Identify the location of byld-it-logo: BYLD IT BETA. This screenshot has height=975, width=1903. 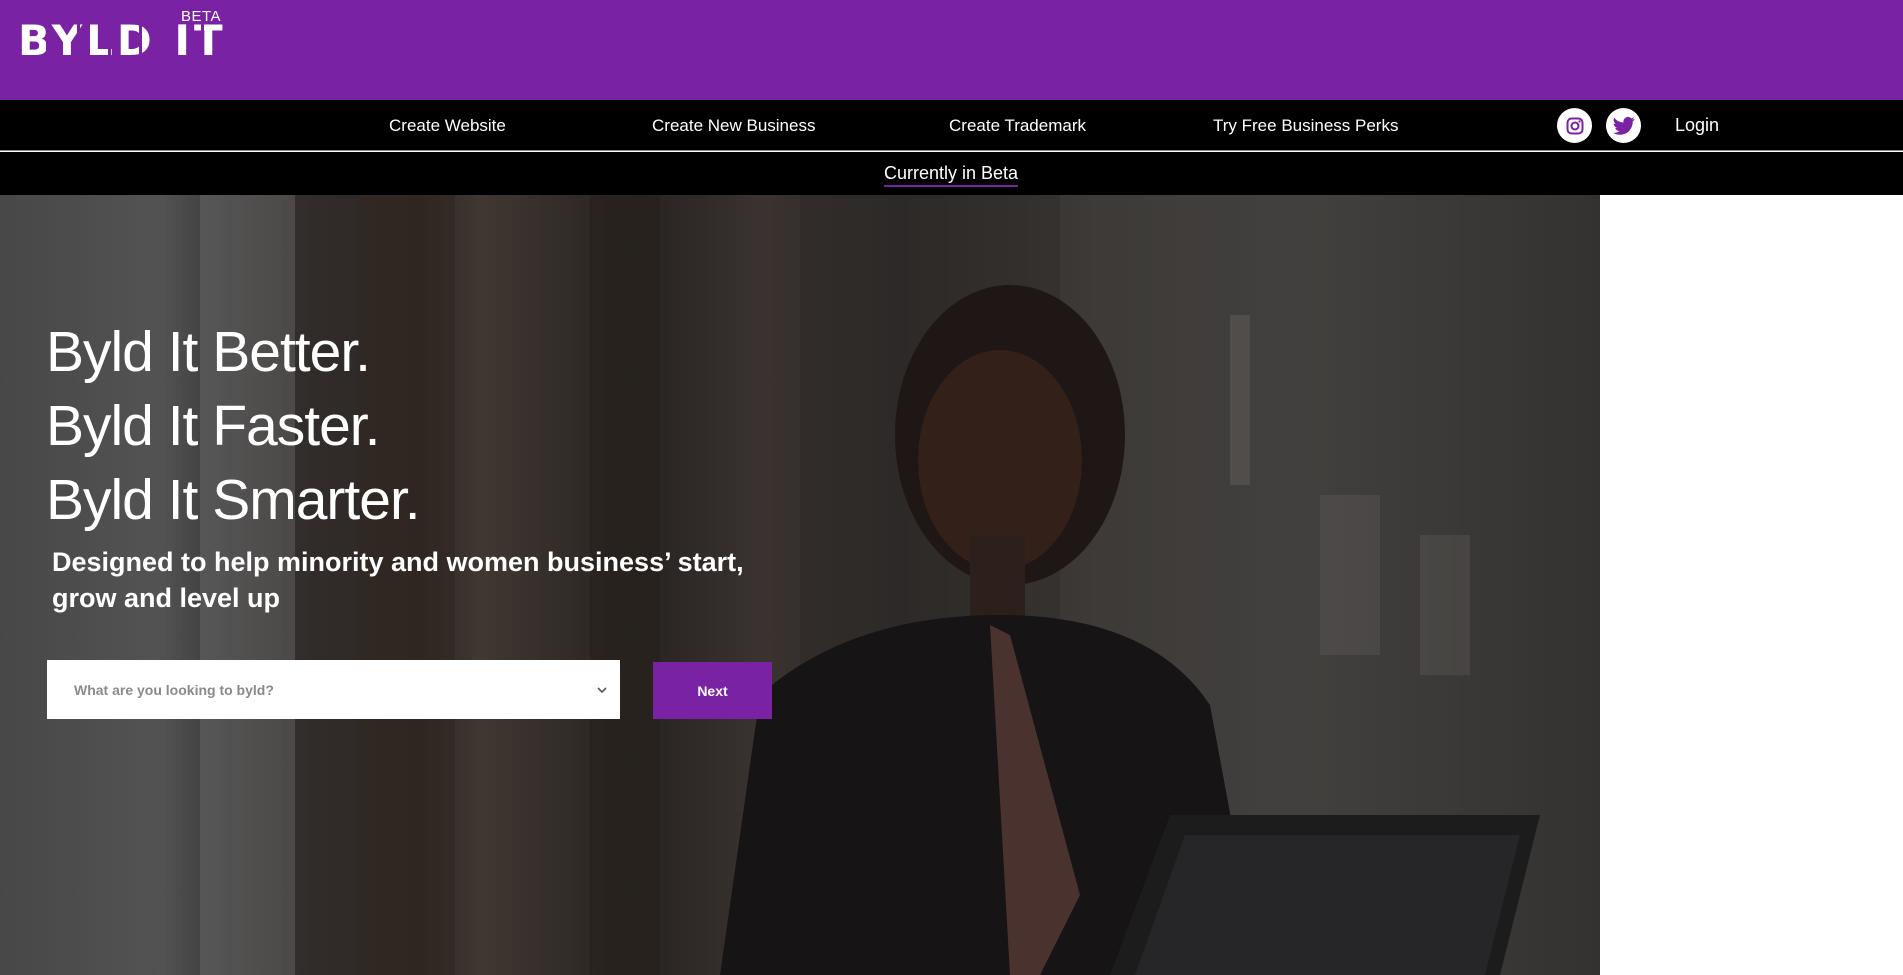
(122, 36).